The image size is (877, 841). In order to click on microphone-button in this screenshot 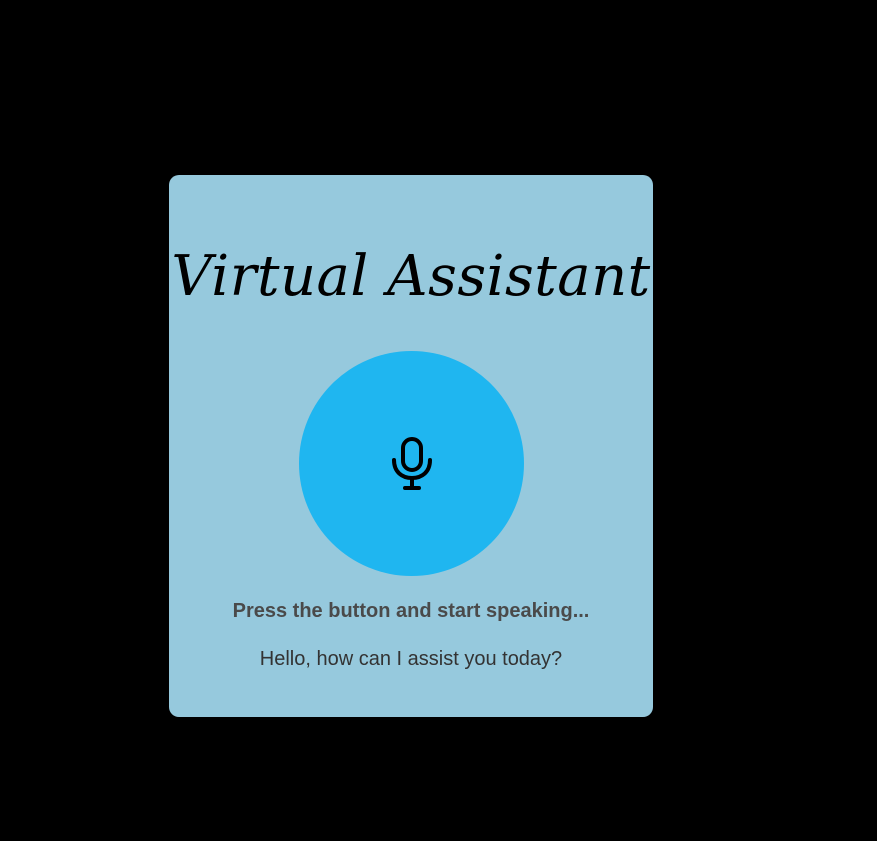, I will do `click(411, 463)`.